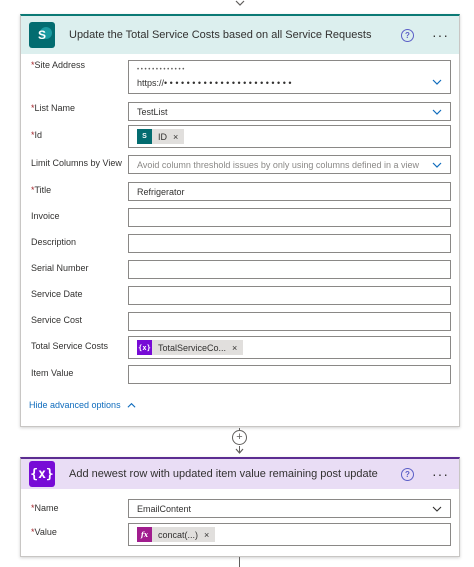  I want to click on id-label: *Id, so click(37, 135).